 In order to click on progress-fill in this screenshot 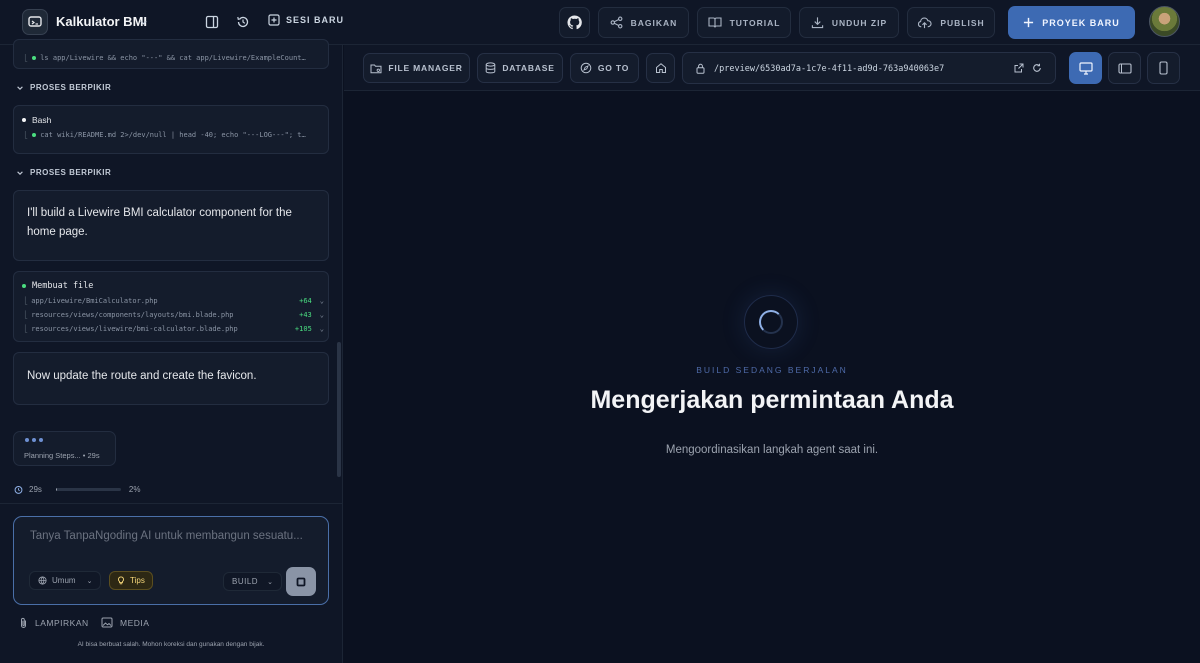, I will do `click(56, 489)`.